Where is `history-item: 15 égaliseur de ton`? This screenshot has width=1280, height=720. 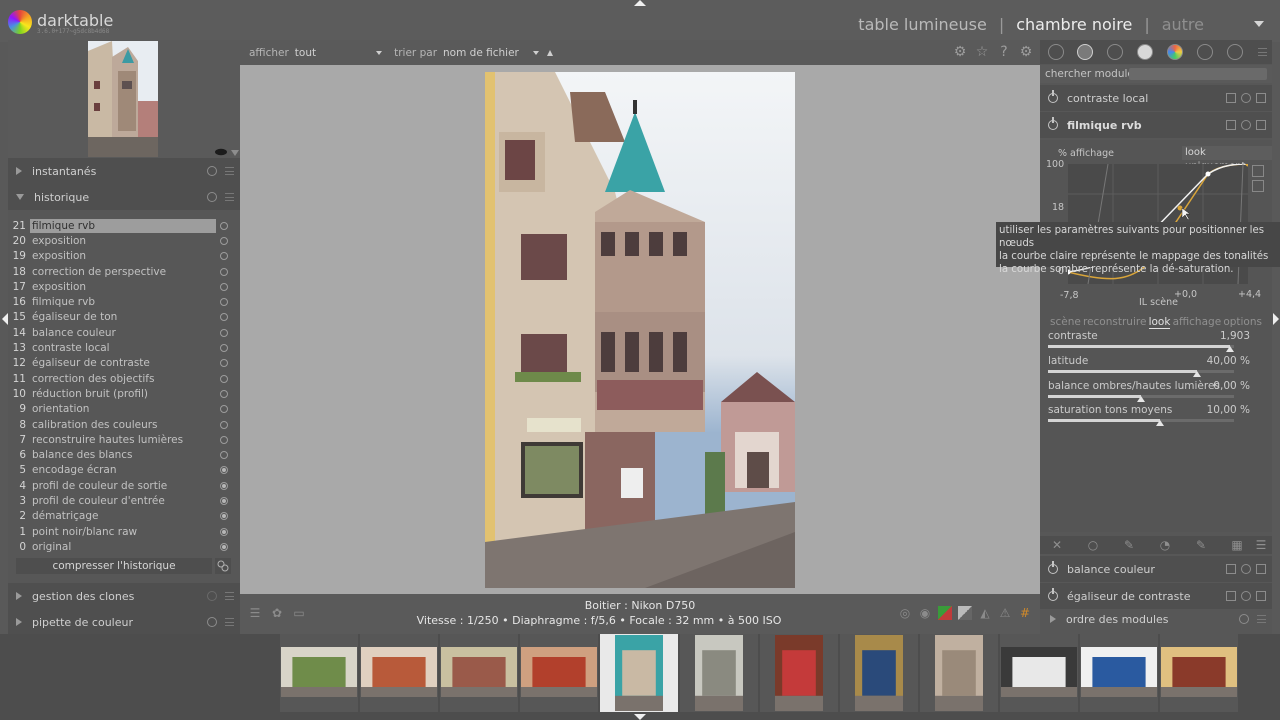 history-item: 15 égaliseur de ton is located at coordinates (124, 317).